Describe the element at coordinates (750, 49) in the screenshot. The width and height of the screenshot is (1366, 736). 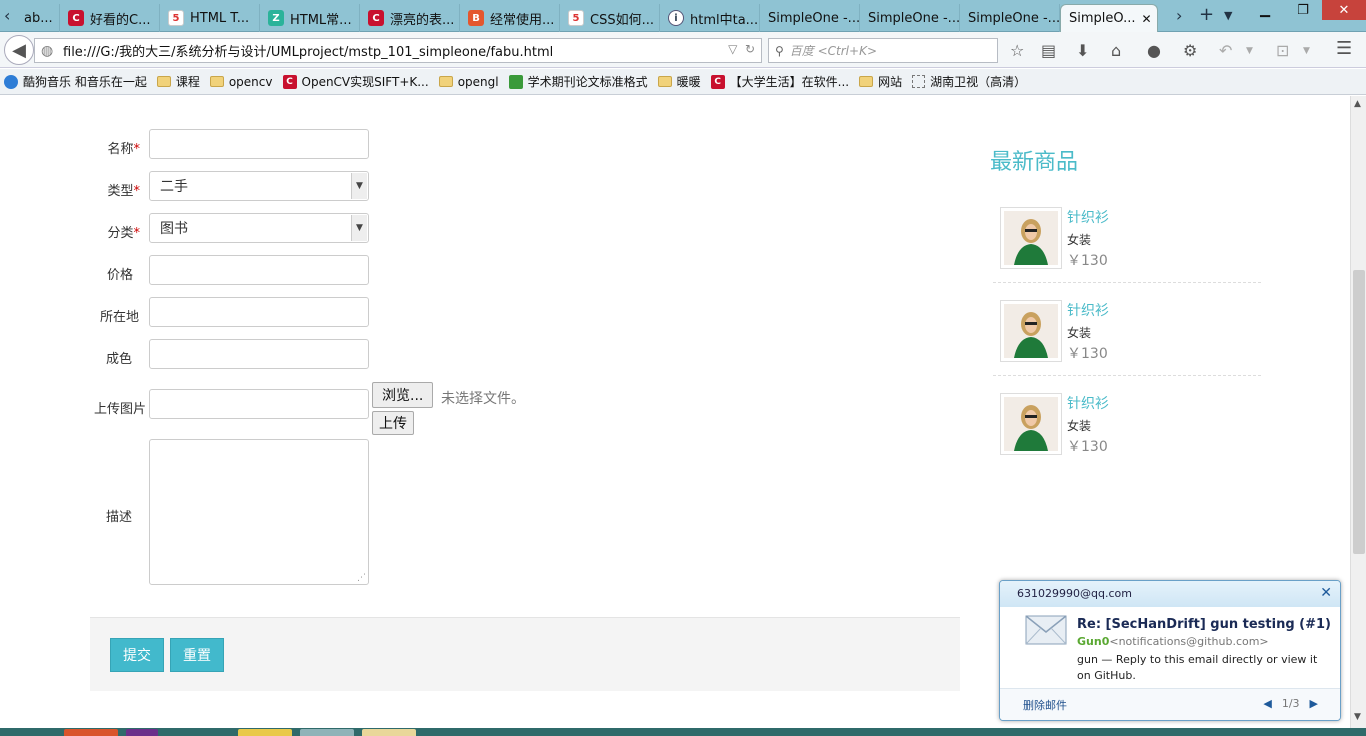
I see `reload-icon: ↻` at that location.